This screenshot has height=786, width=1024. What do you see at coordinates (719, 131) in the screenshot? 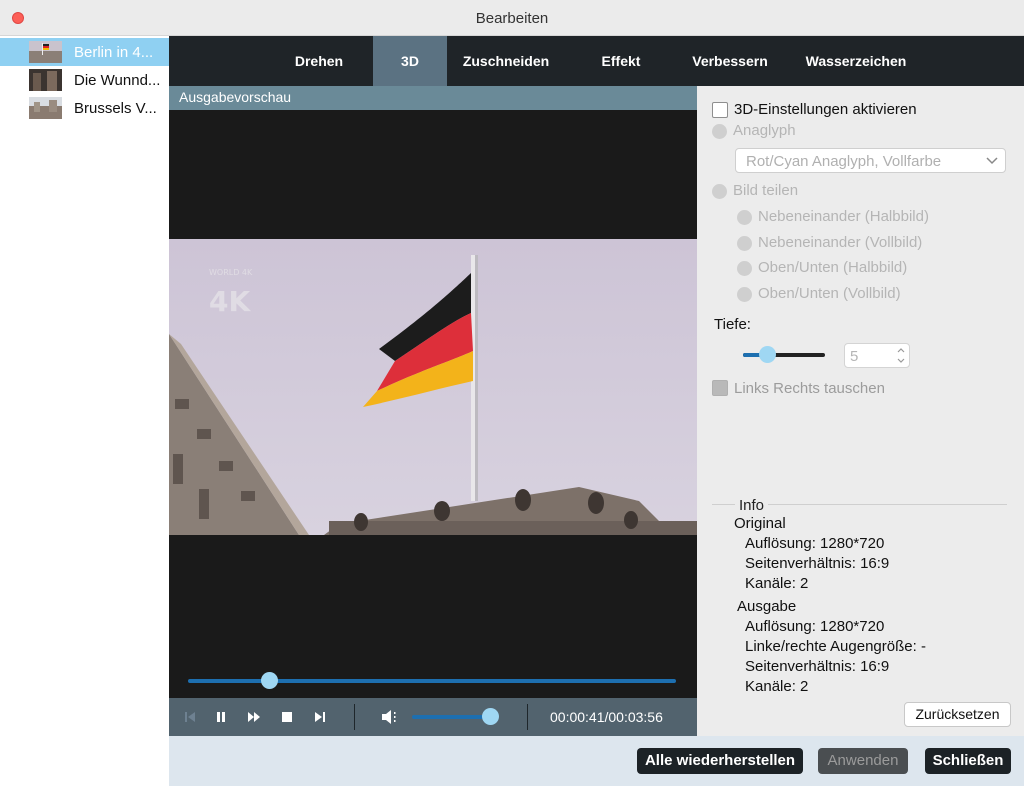
I see `anaglyph-radio` at bounding box center [719, 131].